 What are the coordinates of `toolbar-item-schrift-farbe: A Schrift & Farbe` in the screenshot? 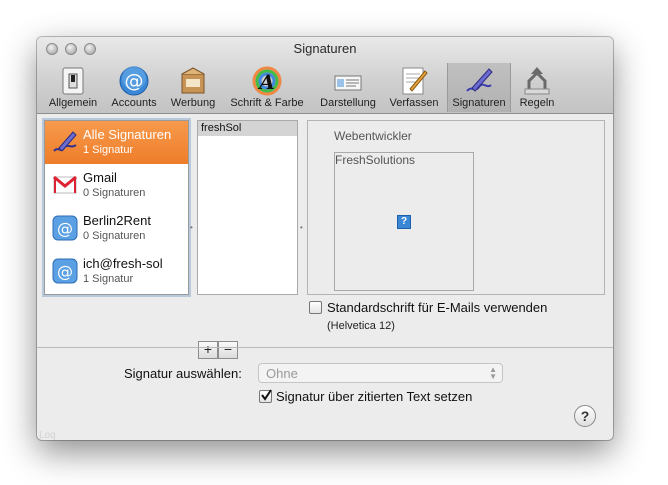 It's located at (267, 87).